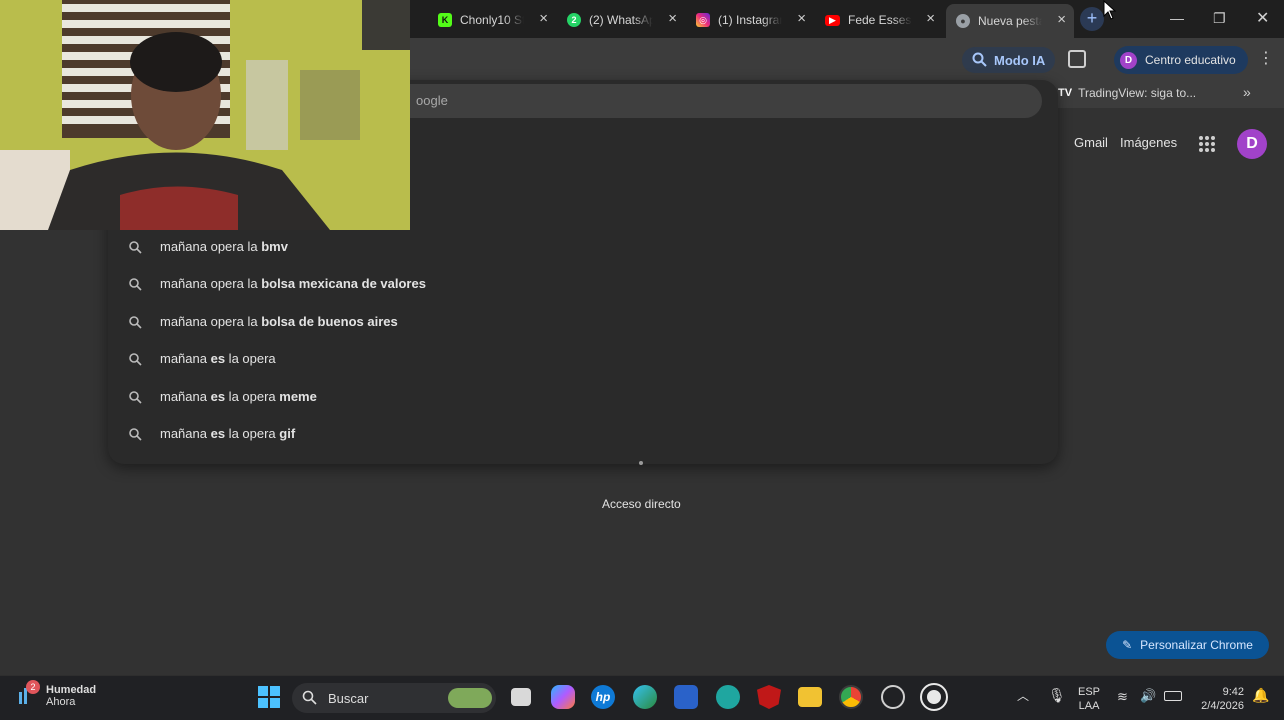  I want to click on modo-ia-button: Modo IA, so click(1009, 60).